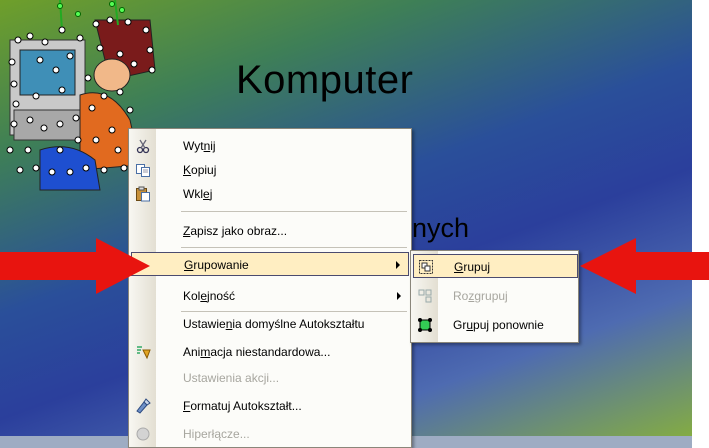 Image resolution: width=709 pixels, height=448 pixels. Describe the element at coordinates (480, 296) in the screenshot. I see `menu-item-label: Rozgrupuj` at that location.